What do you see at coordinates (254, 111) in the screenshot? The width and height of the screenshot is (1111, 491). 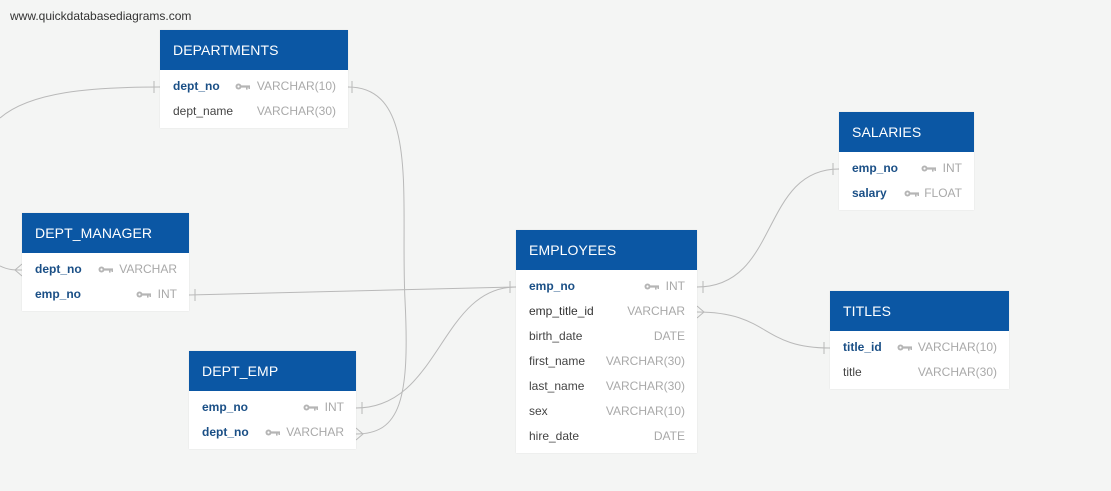 I see `field-row-dept-name: dept_name VARCHAR(30)` at bounding box center [254, 111].